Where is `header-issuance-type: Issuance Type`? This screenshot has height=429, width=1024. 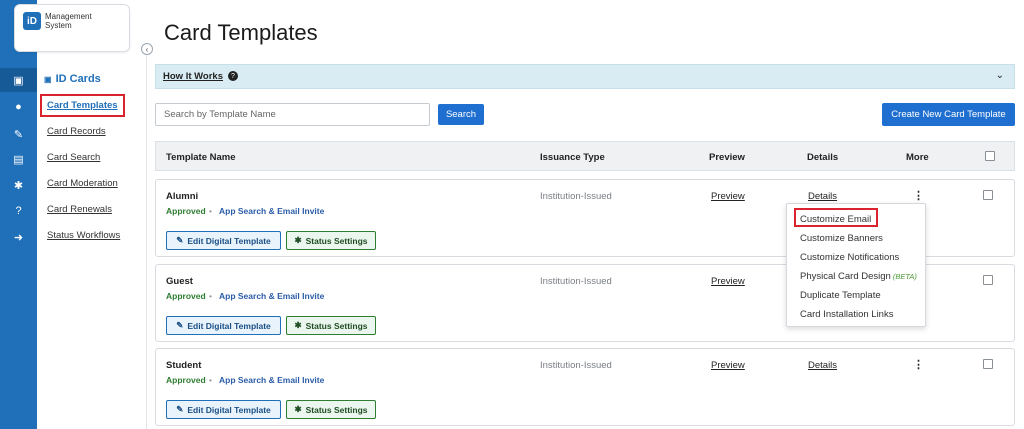 header-issuance-type: Issuance Type is located at coordinates (572, 157).